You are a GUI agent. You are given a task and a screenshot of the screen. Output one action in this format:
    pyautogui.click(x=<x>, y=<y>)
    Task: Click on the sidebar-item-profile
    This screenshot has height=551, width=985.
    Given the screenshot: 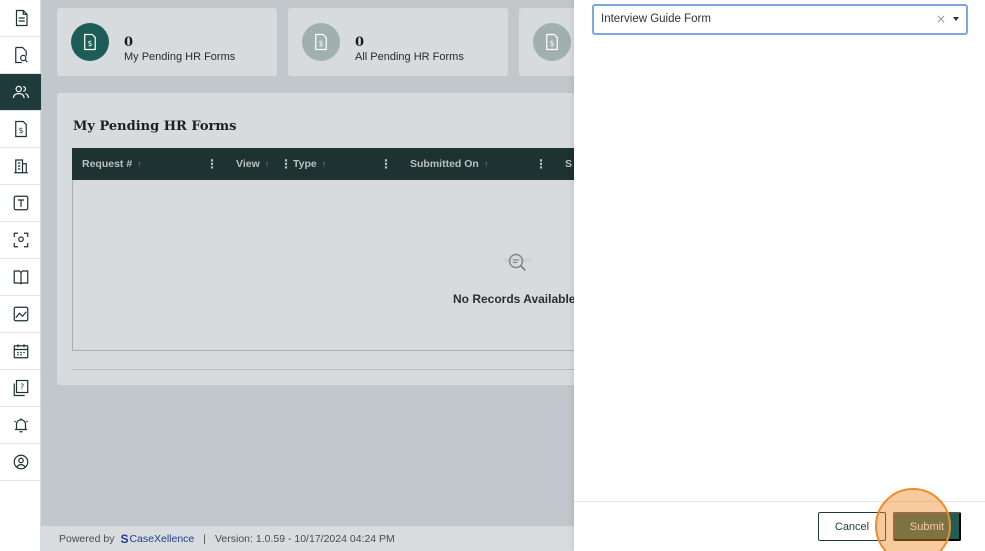 What is the action you would take?
    pyautogui.click(x=20, y=462)
    